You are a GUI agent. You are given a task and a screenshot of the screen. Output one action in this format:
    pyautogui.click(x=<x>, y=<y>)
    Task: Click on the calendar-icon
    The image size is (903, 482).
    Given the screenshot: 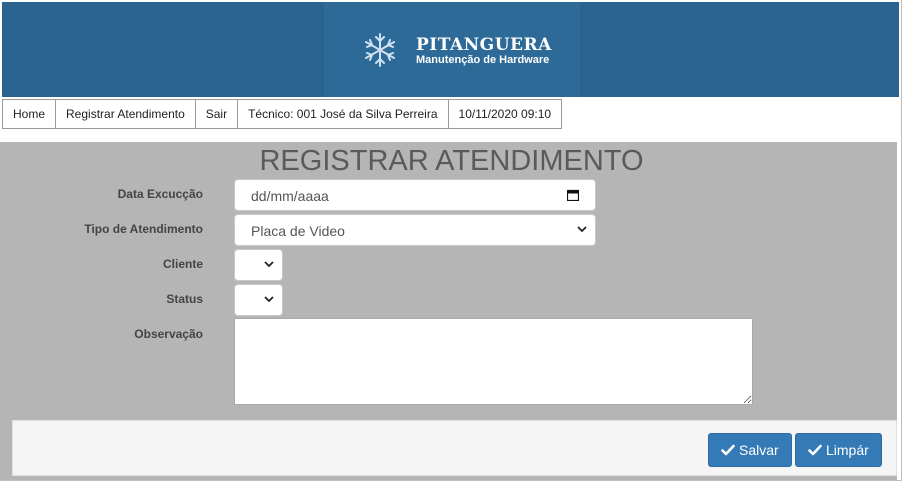 What is the action you would take?
    pyautogui.click(x=573, y=195)
    